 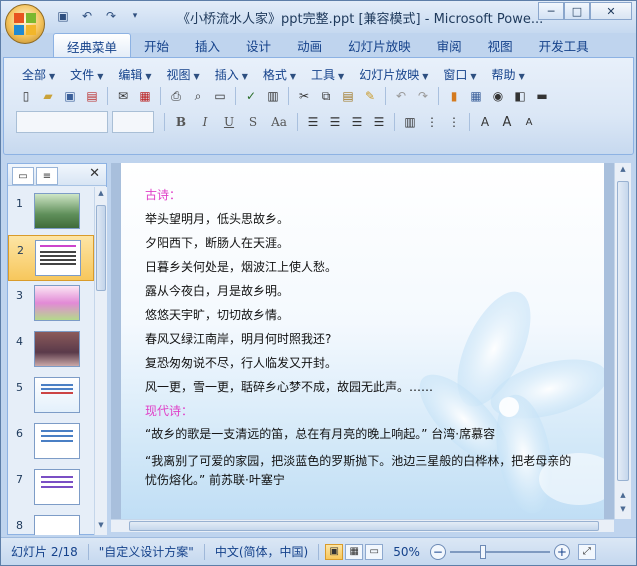 I want to click on fit-to-window-icon: ⤢, so click(x=586, y=551).